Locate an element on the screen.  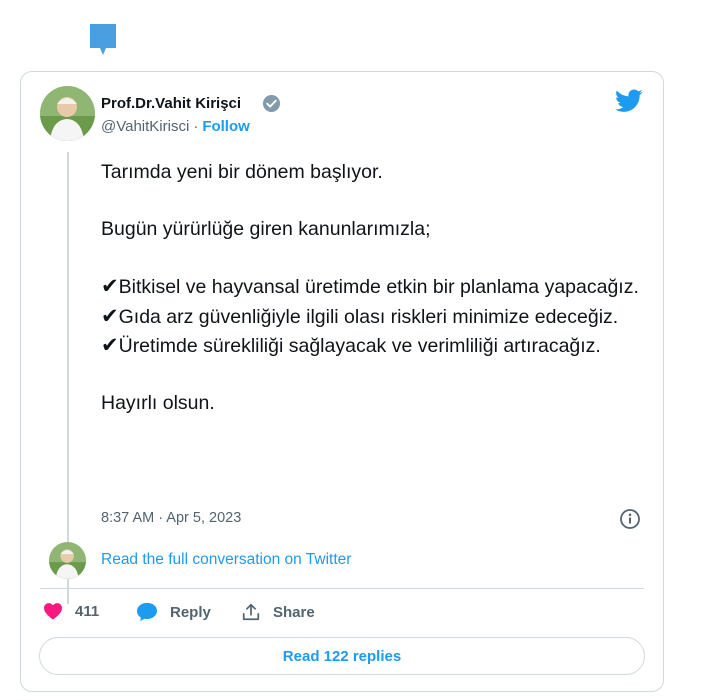
author-handle-line: @VahitKirisci · Follow is located at coordinates (175, 126).